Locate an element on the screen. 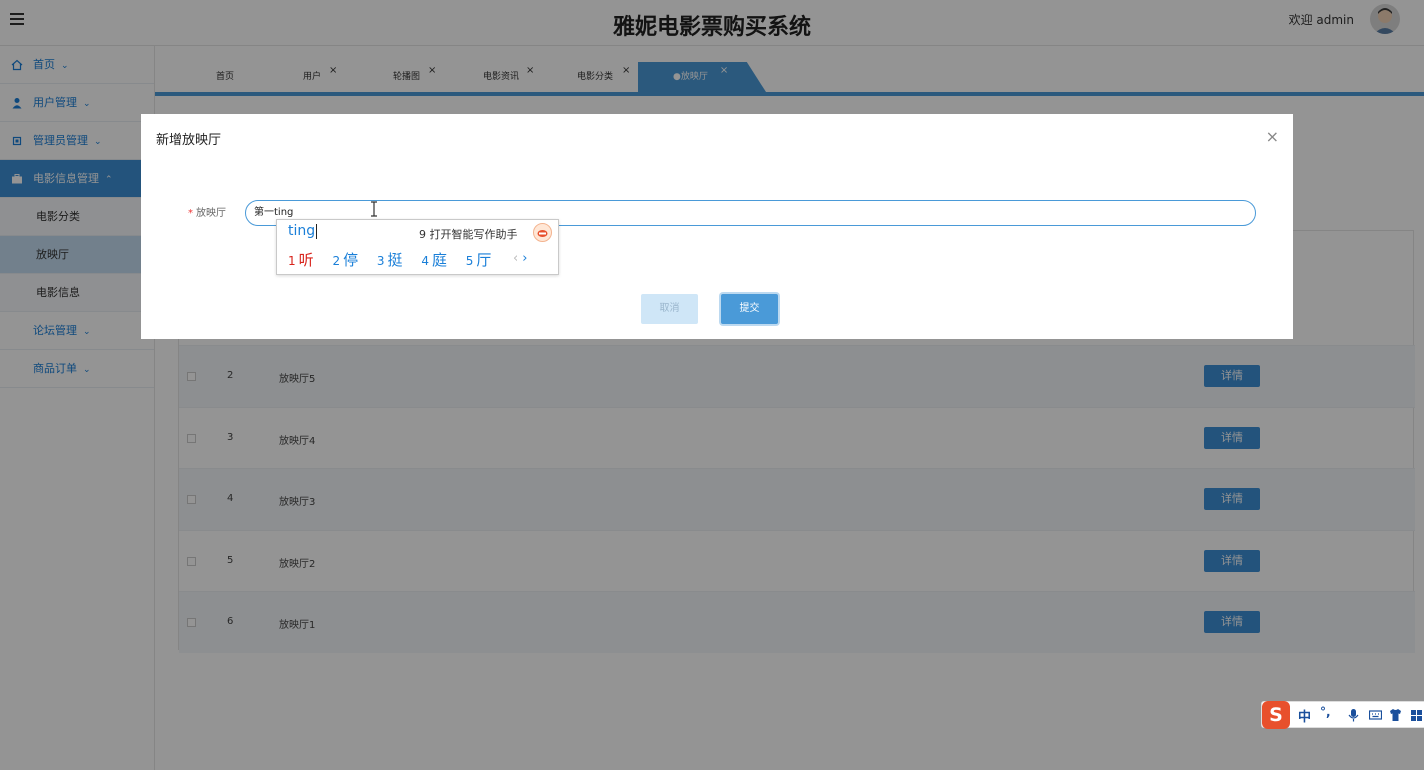 The image size is (1424, 770). ime-caret is located at coordinates (317, 231).